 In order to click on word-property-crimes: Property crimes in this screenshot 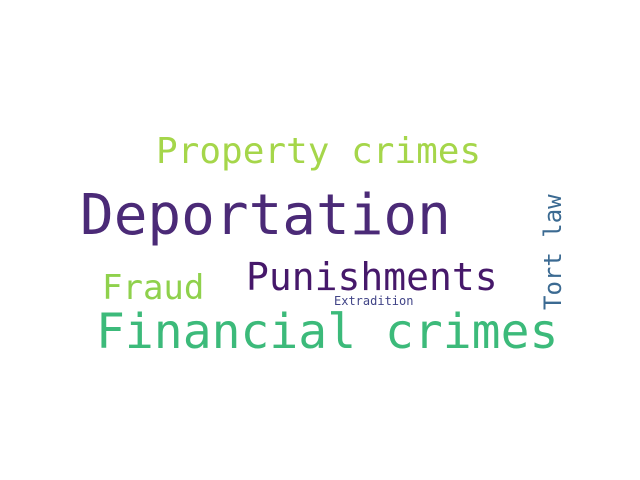, I will do `click(319, 151)`.